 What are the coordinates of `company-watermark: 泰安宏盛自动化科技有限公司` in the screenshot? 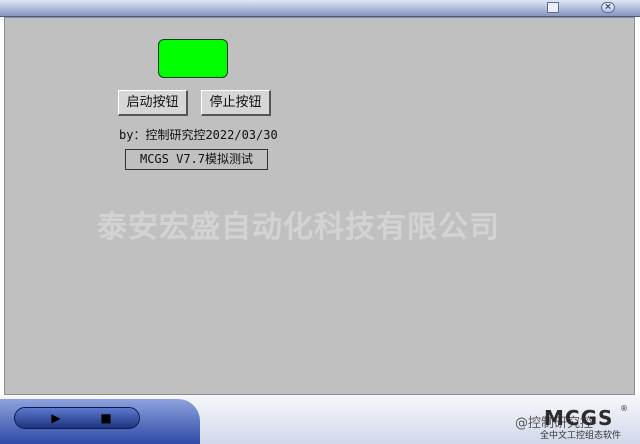 It's located at (298, 227).